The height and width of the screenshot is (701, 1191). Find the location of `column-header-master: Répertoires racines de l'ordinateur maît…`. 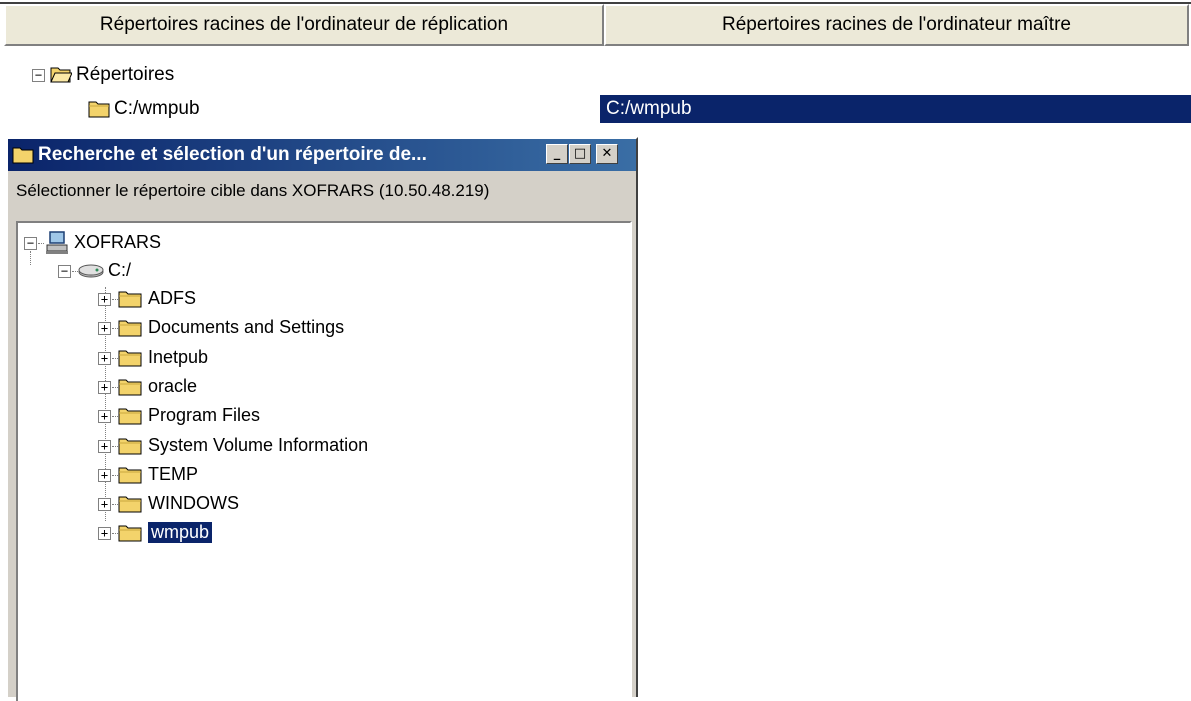

column-header-master: Répertoires racines de l'ordinateur maît… is located at coordinates (896, 25).